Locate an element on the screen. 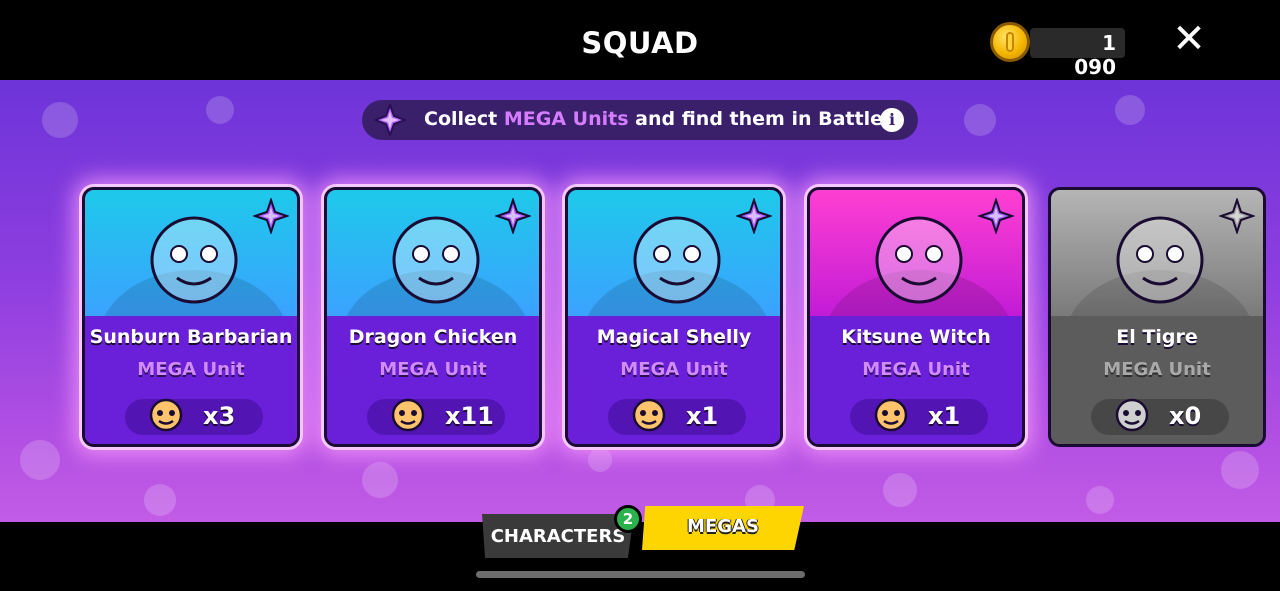 Image resolution: width=1280 pixels, height=591 pixels. banner-text-part: and find them in Battles! is located at coordinates (765, 119).